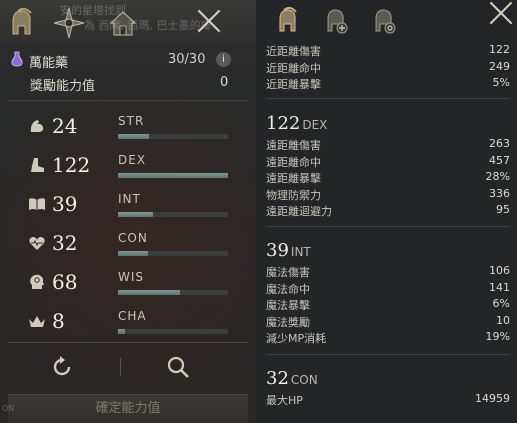 The image size is (517, 423). Describe the element at coordinates (388, 195) in the screenshot. I see `stat-row: 物理防禦力 336` at that location.